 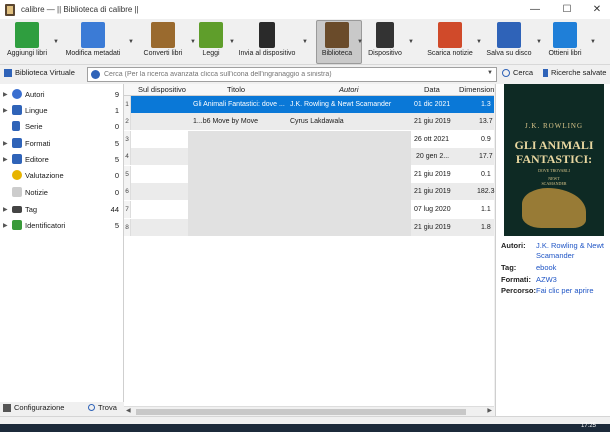 I want to click on get-books-button: Ottieni libri, so click(x=565, y=42).